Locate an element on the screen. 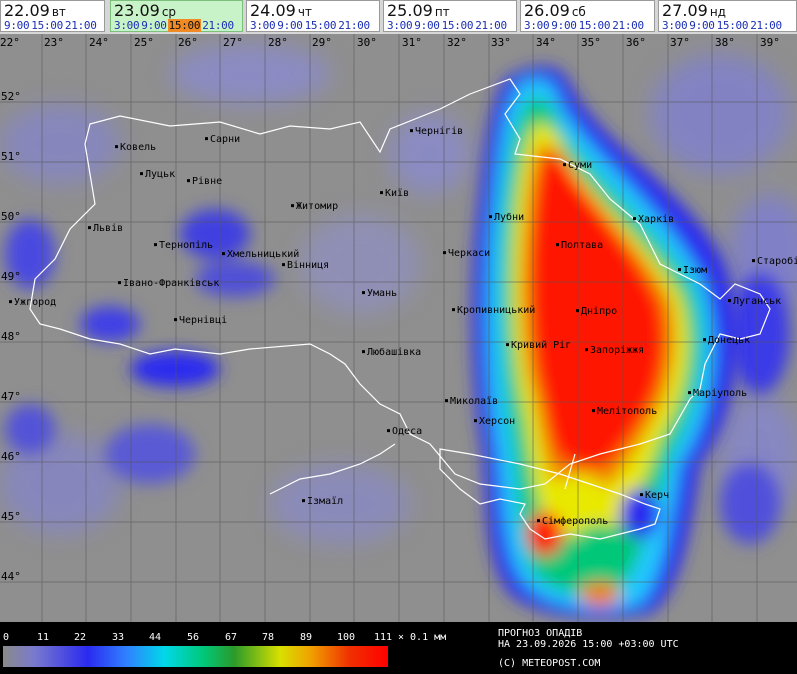 This screenshot has width=797, height=674. city-label: Кривий Ріг is located at coordinates (538, 345).